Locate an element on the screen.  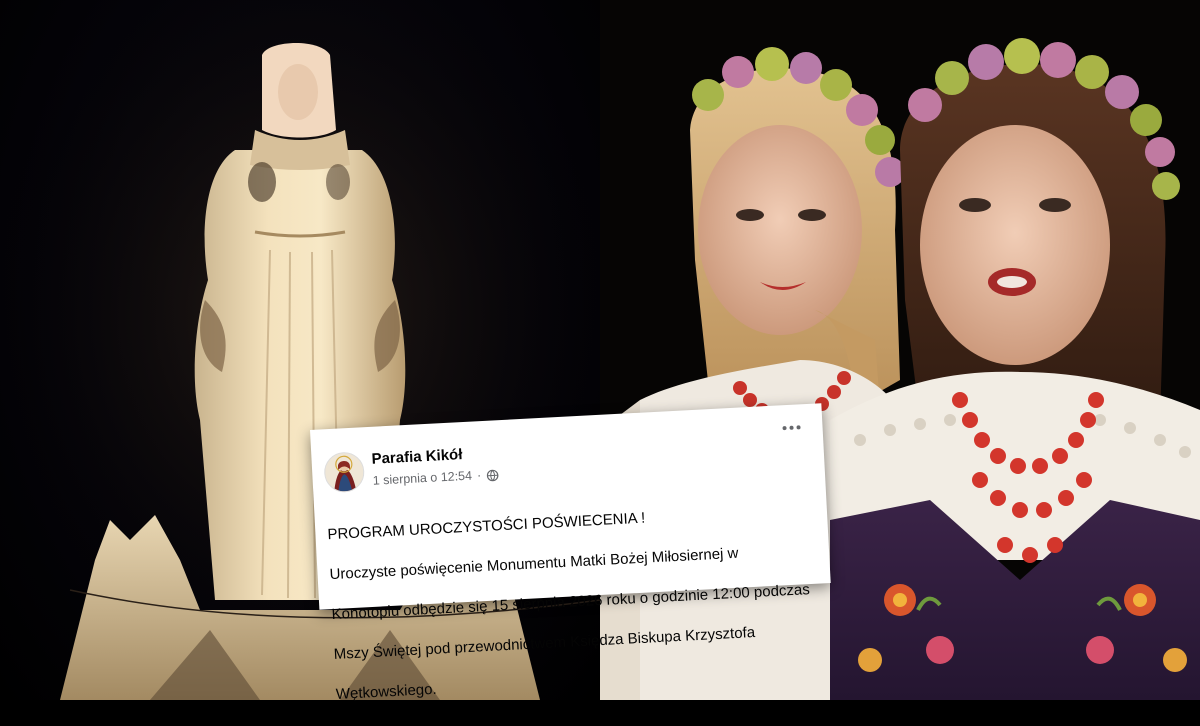
post-timestamp-row: 1 sierpnia o 12:54 · is located at coordinates (435, 478).